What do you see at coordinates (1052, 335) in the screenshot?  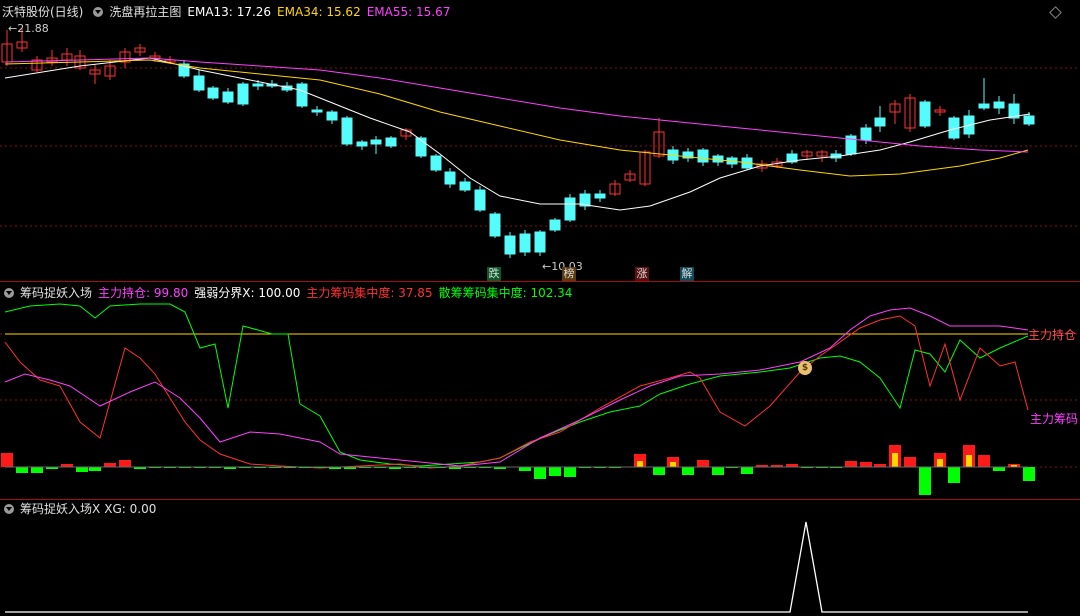 I see `right-label-main-holding: 主力持仓` at bounding box center [1052, 335].